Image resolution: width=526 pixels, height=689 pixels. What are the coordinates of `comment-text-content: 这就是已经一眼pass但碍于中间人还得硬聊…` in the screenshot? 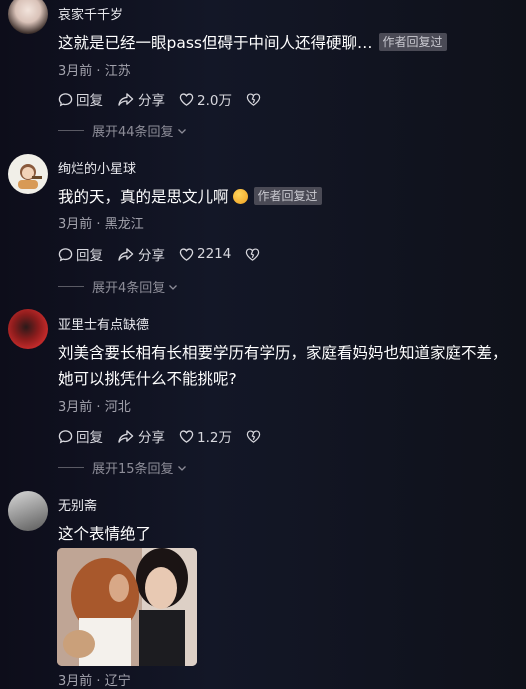 It's located at (215, 43).